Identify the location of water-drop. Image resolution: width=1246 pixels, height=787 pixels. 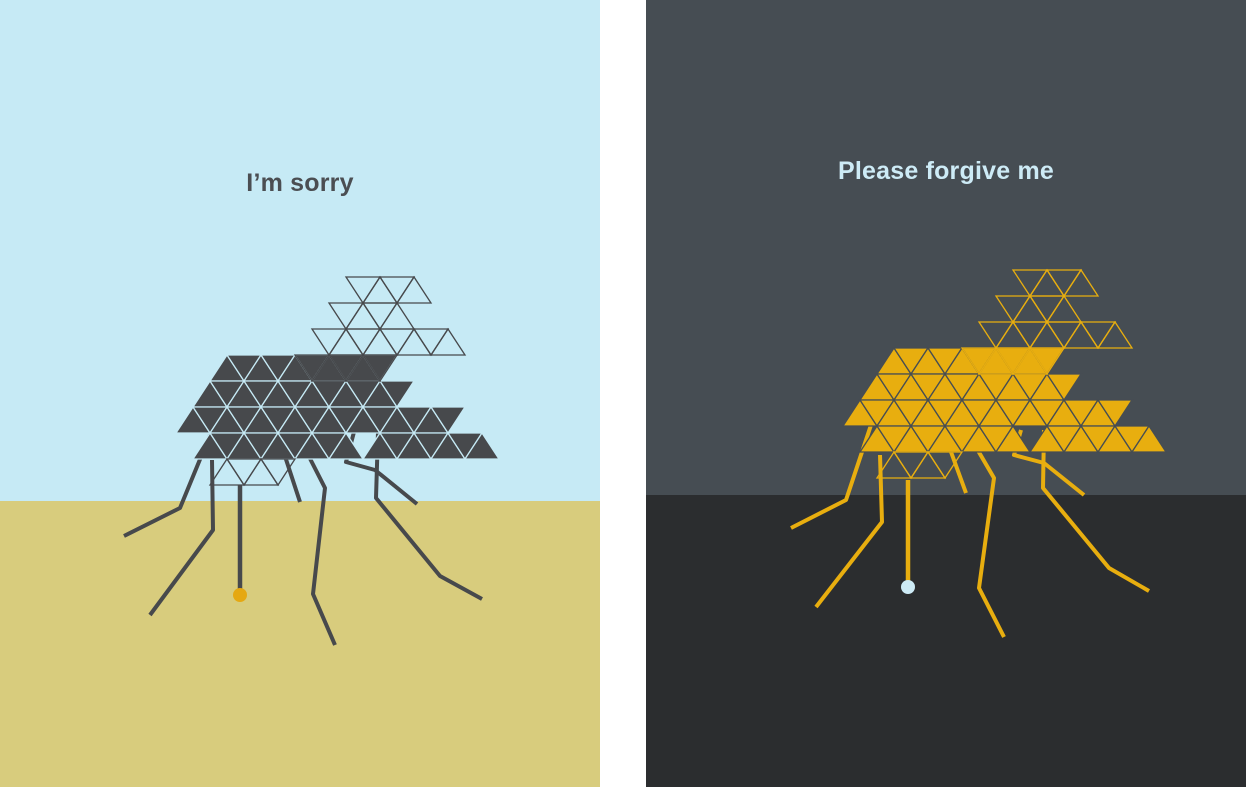
(908, 587).